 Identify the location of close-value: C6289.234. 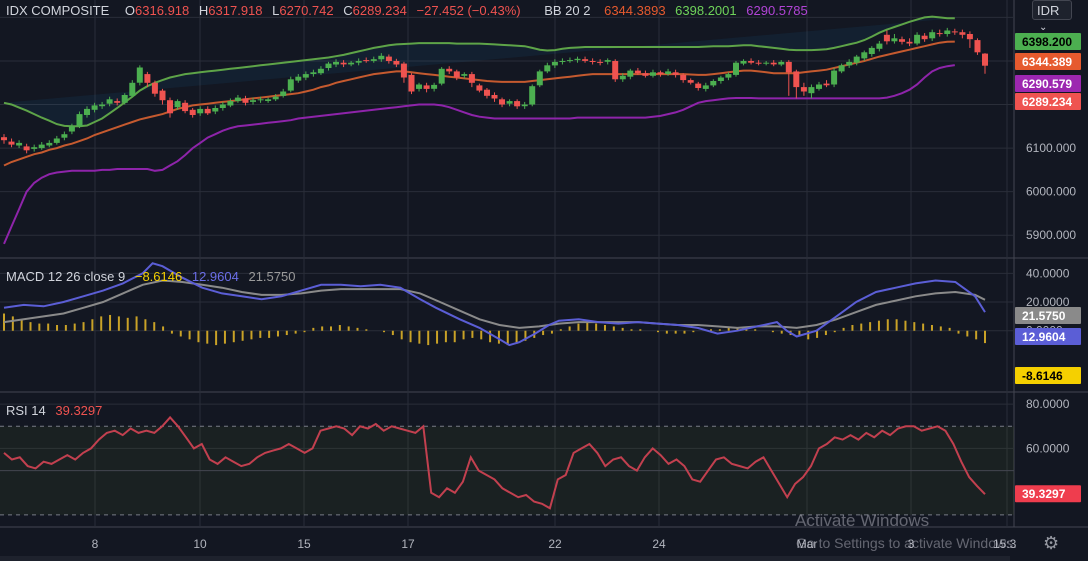
(375, 10).